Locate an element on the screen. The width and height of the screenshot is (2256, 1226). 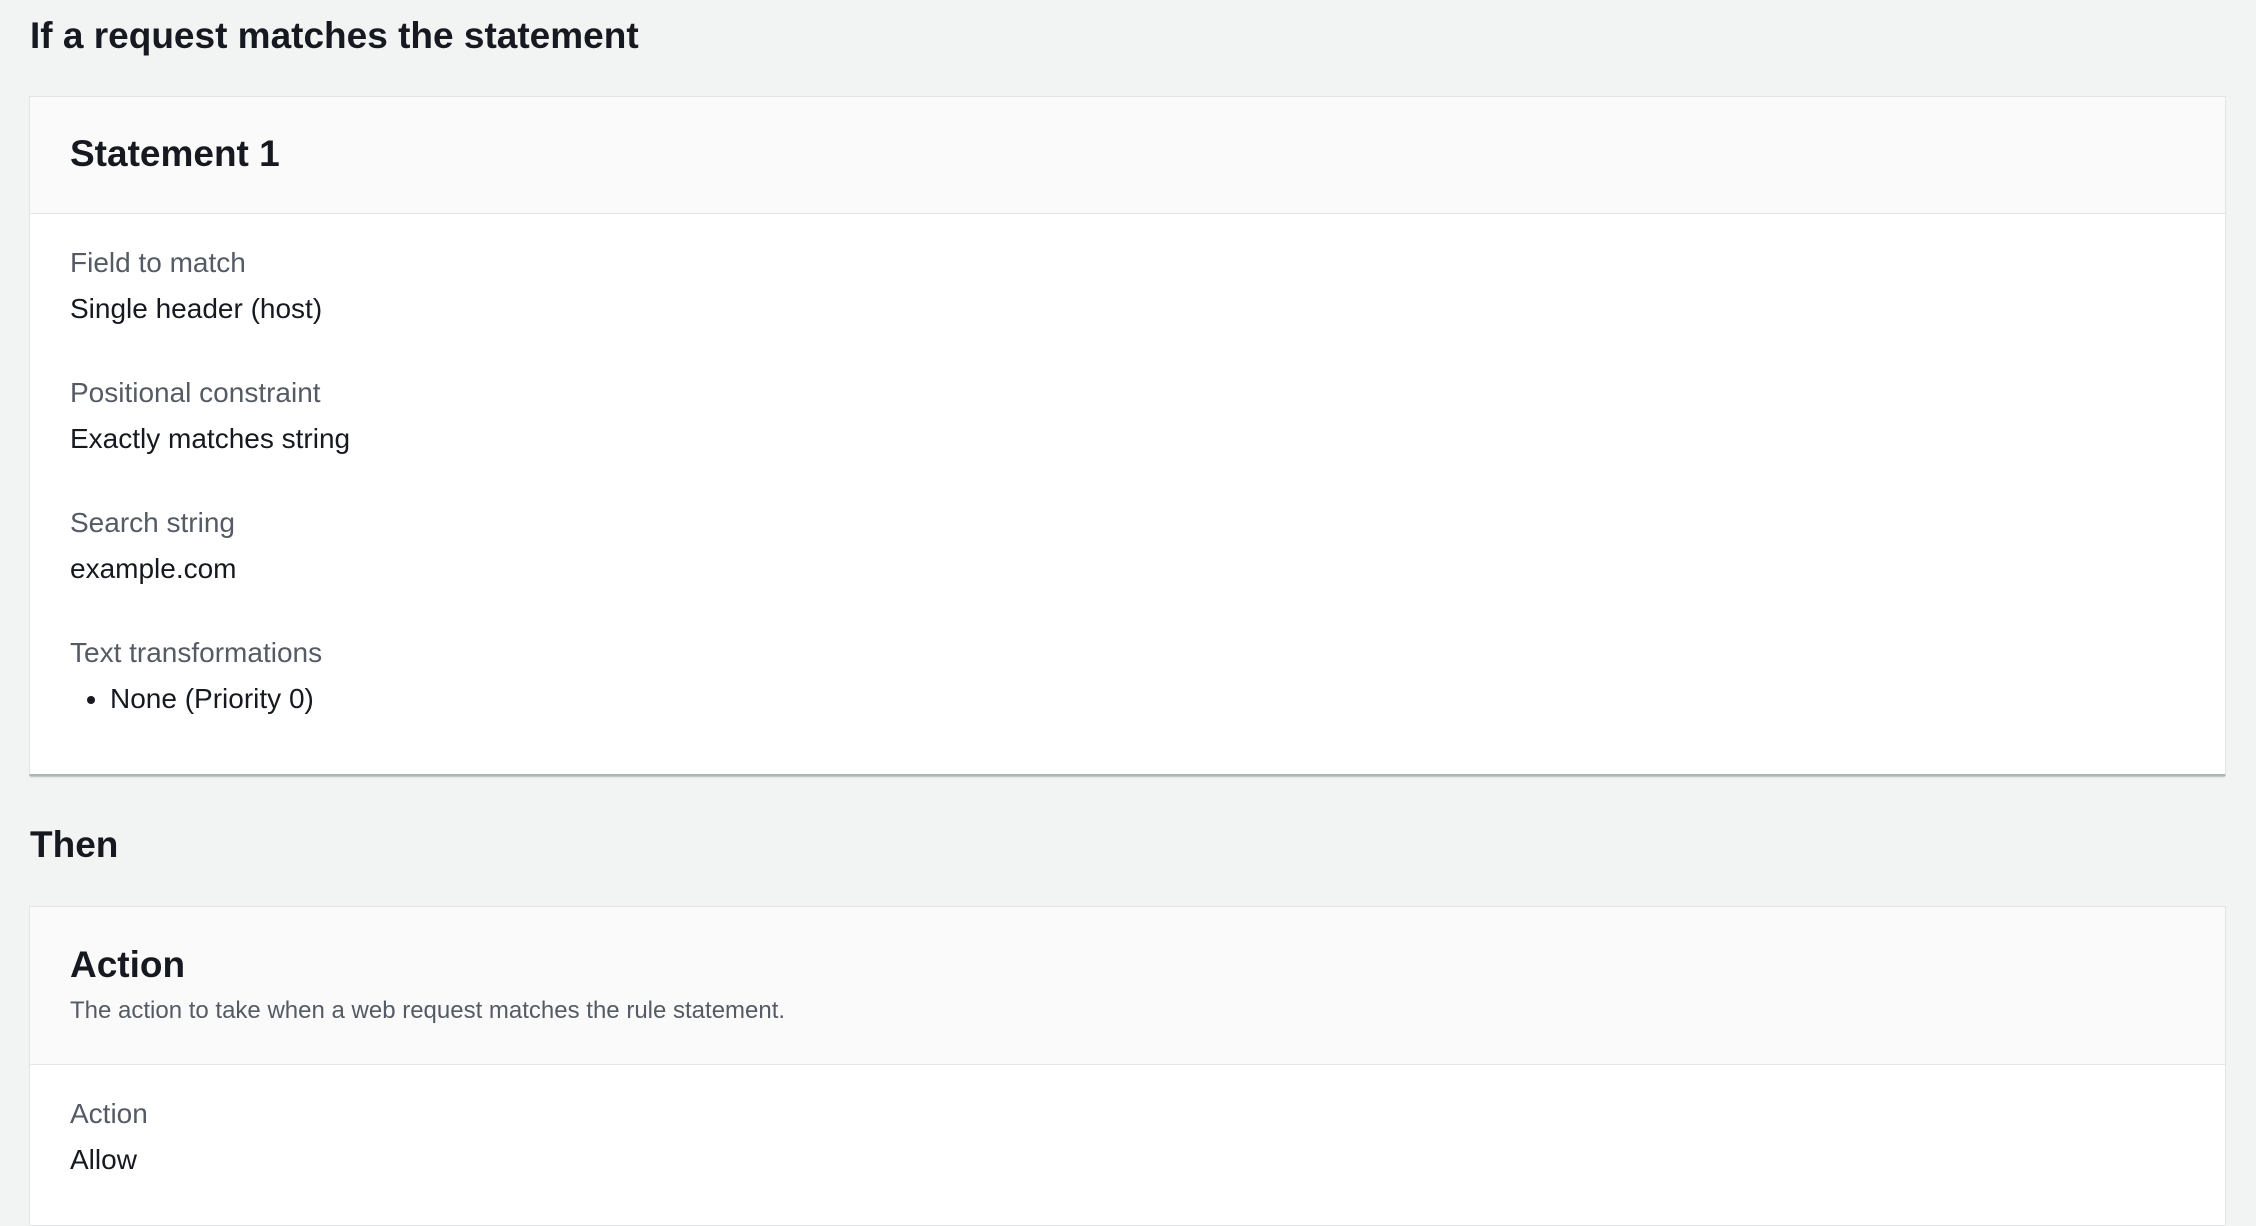
action-field: Action Allow is located at coordinates (109, 1137).